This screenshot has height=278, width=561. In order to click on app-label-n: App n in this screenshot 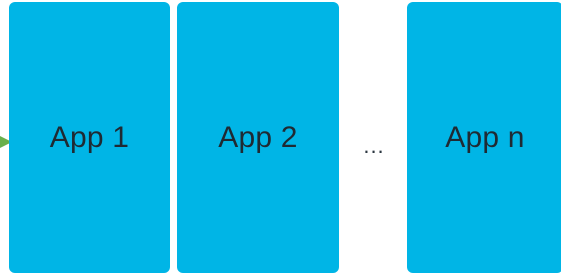, I will do `click(485, 137)`.